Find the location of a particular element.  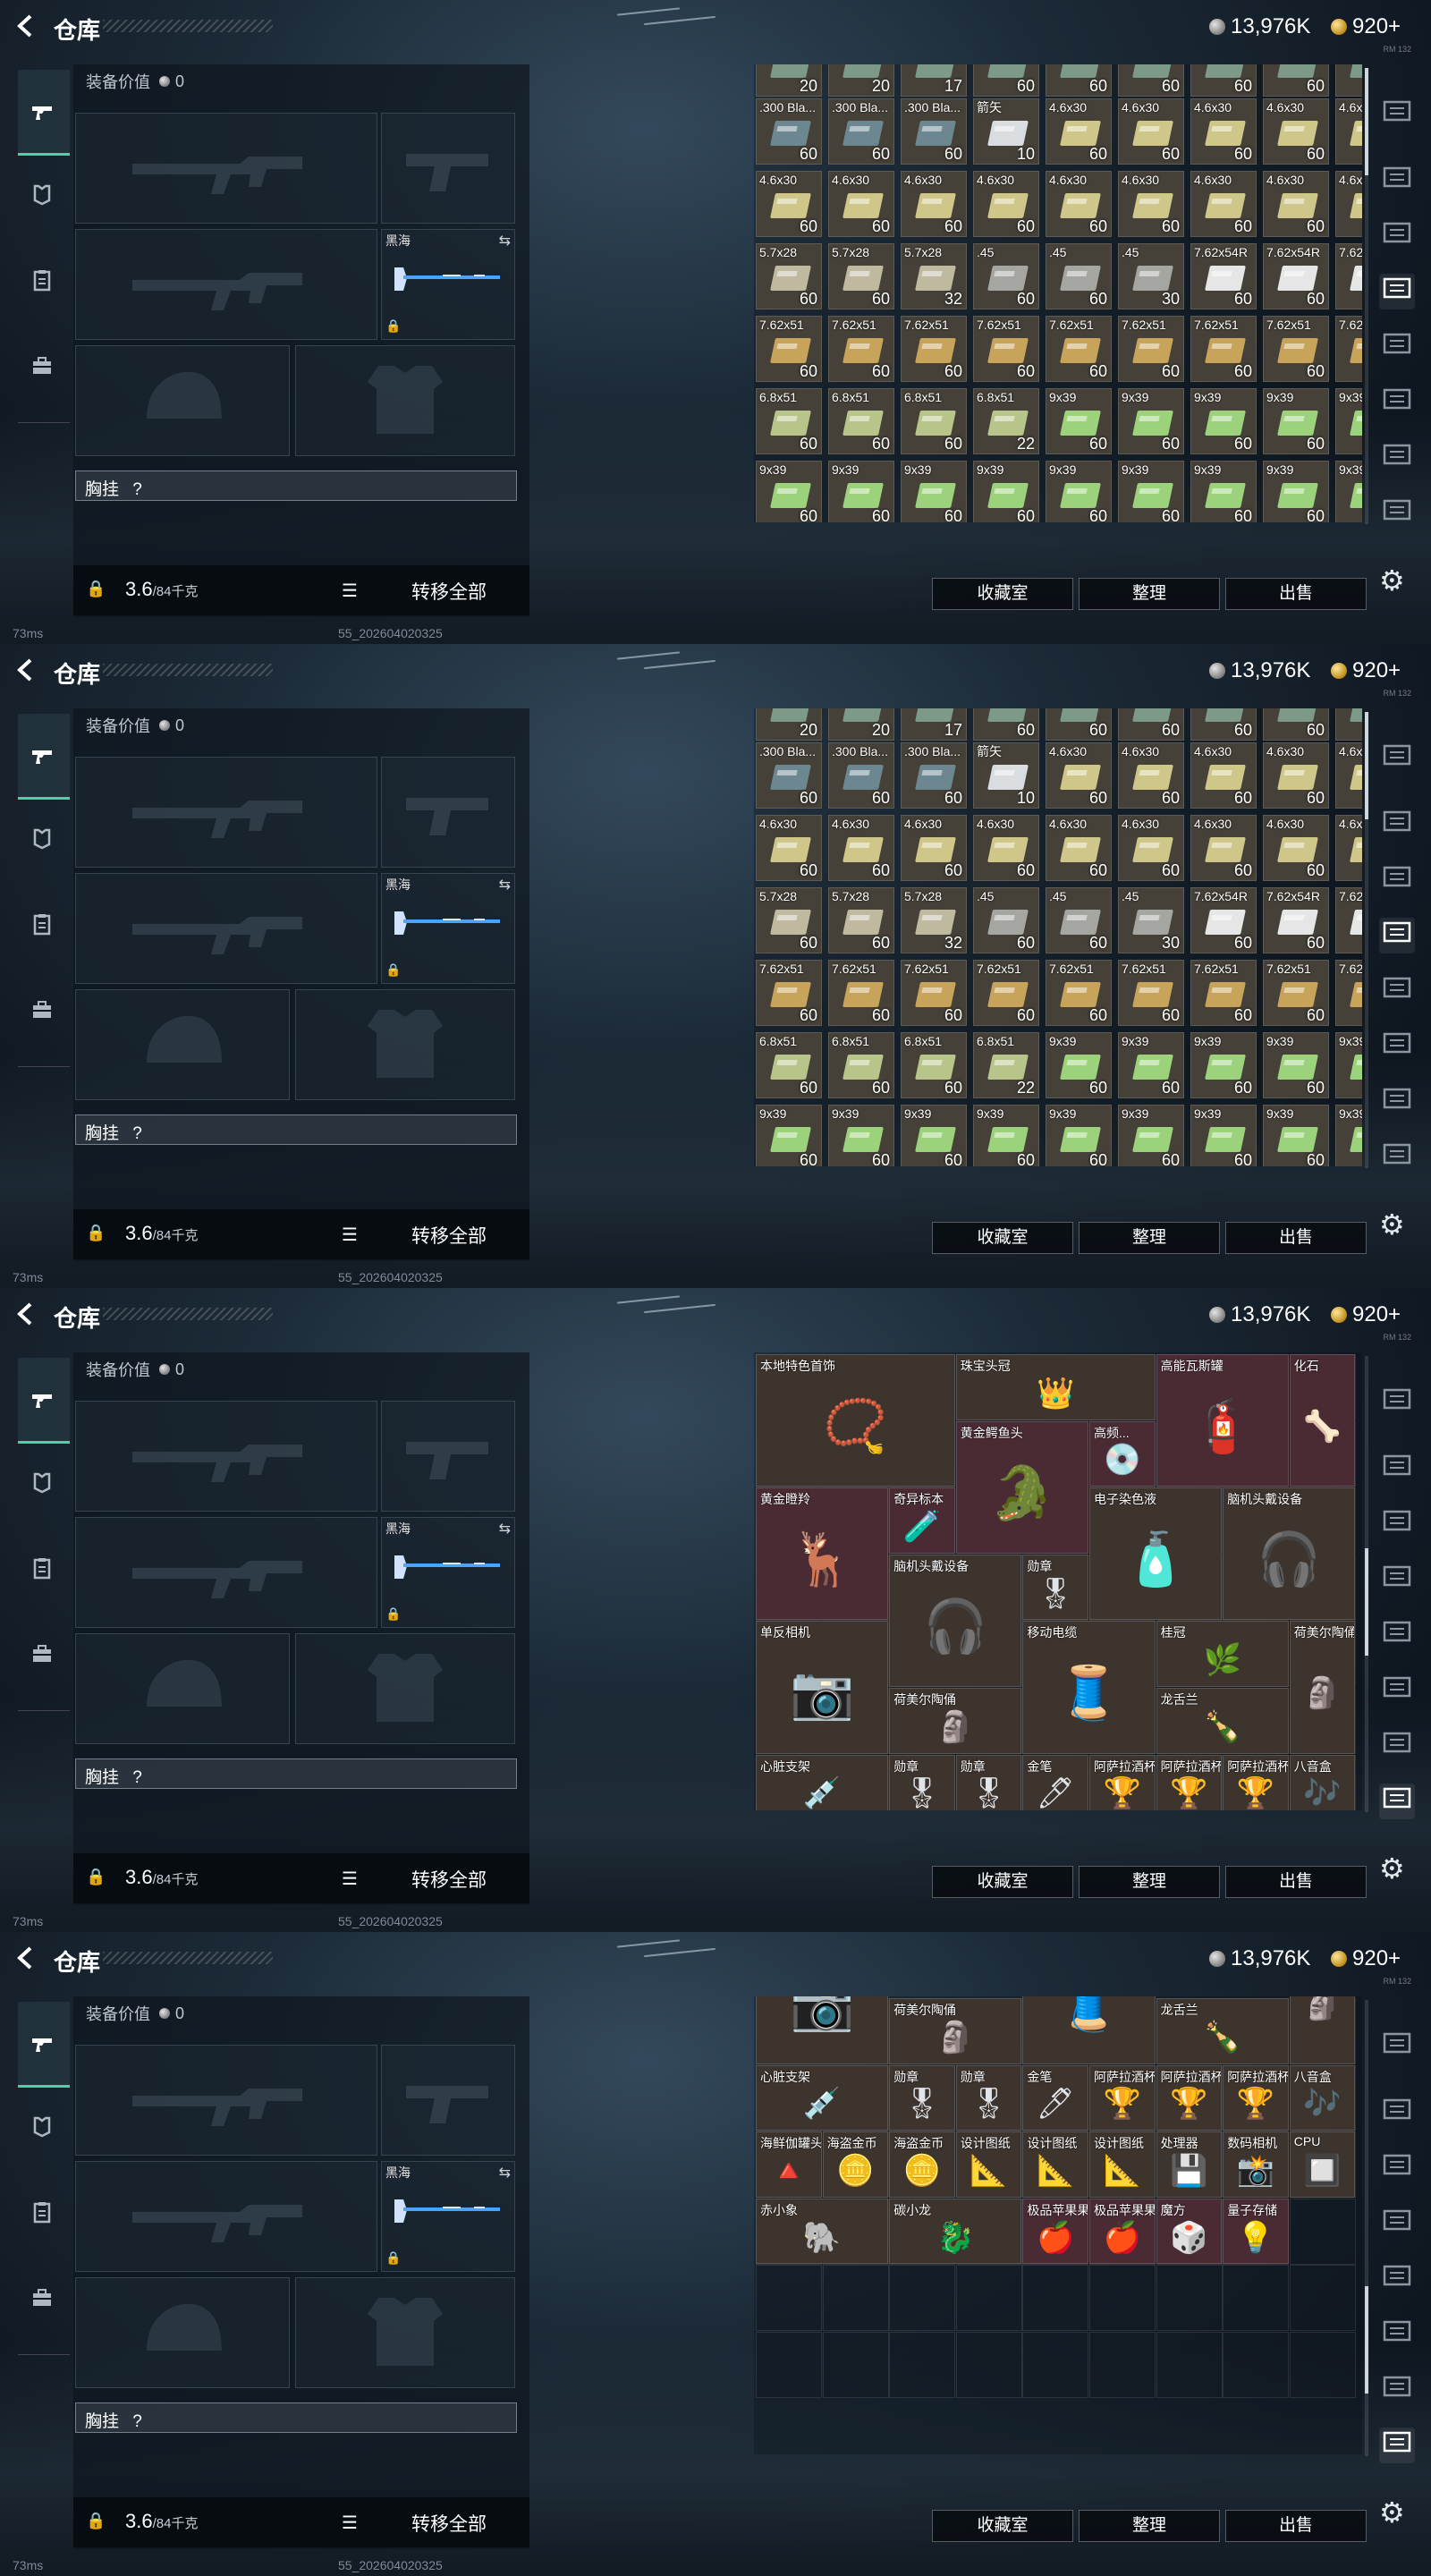

armor-icon is located at coordinates (42, 194).